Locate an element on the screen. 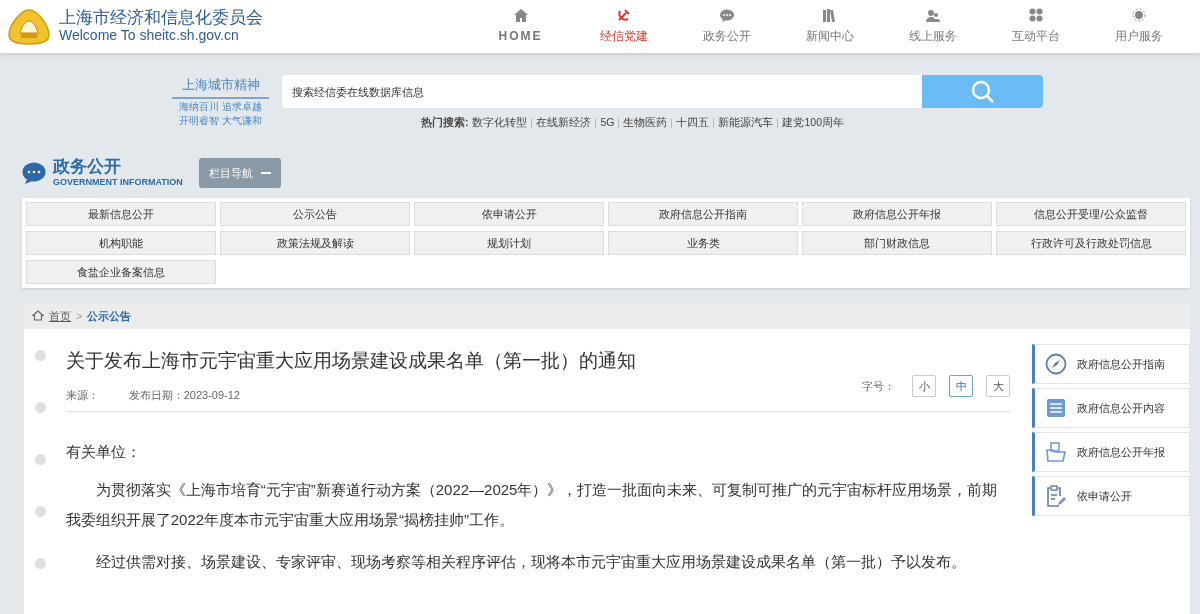 The width and height of the screenshot is (1200, 614). sidebar-link: 政府信息公开年报 is located at coordinates (1111, 451).